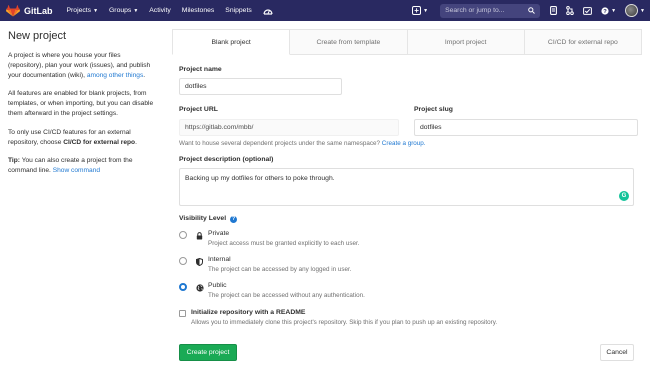  What do you see at coordinates (248, 312) in the screenshot?
I see `readme-label: Initialize repository with a README` at bounding box center [248, 312].